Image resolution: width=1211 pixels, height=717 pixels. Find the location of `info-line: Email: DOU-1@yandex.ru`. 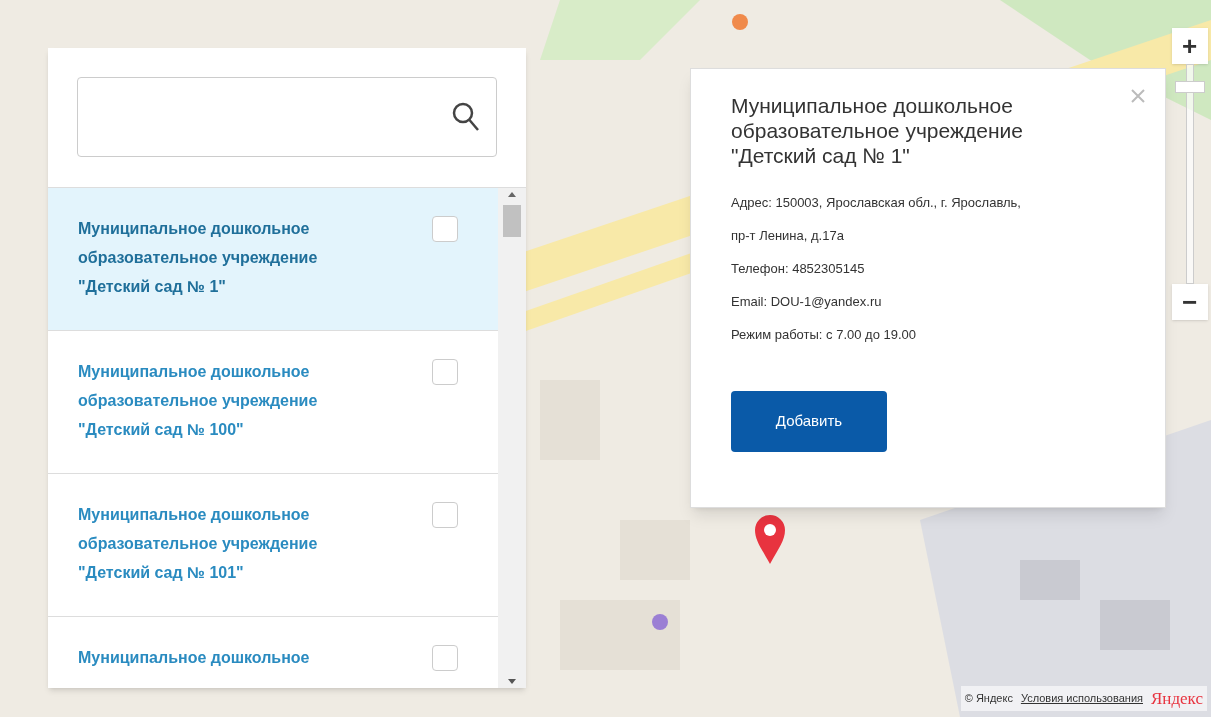

info-line: Email: DOU-1@yandex.ru is located at coordinates (807, 302).